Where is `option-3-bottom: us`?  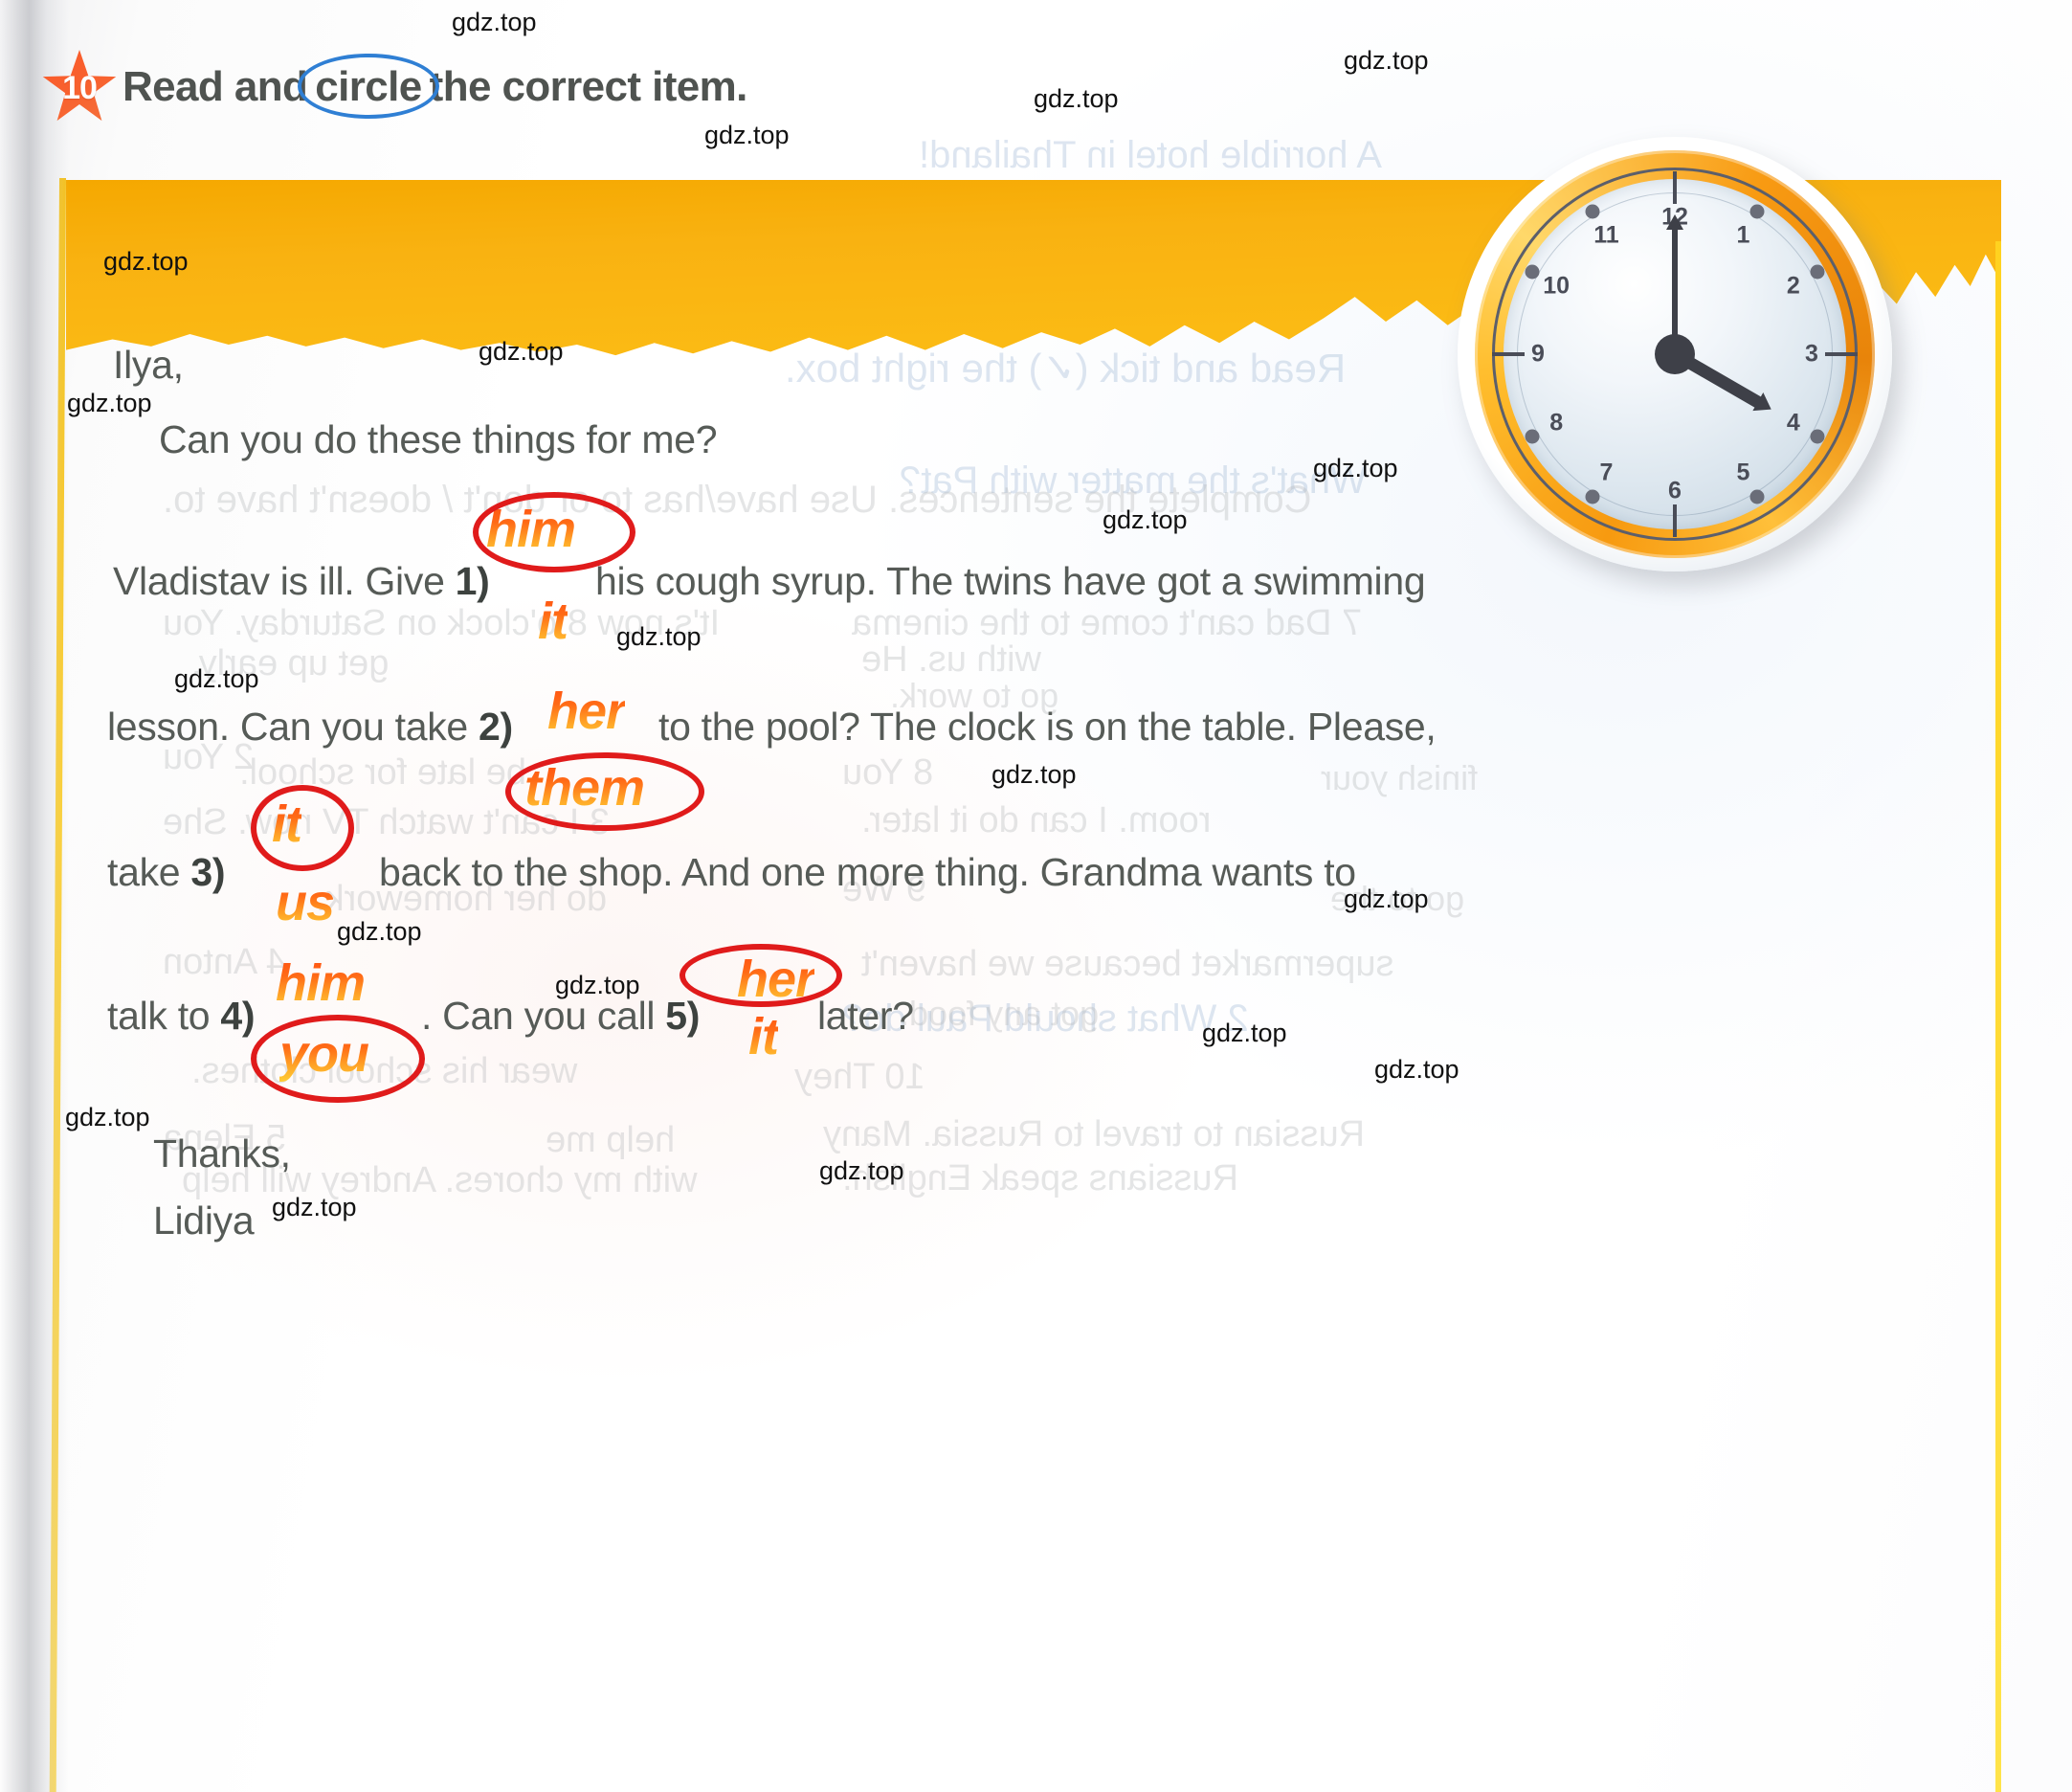
option-3-bottom: us is located at coordinates (306, 903).